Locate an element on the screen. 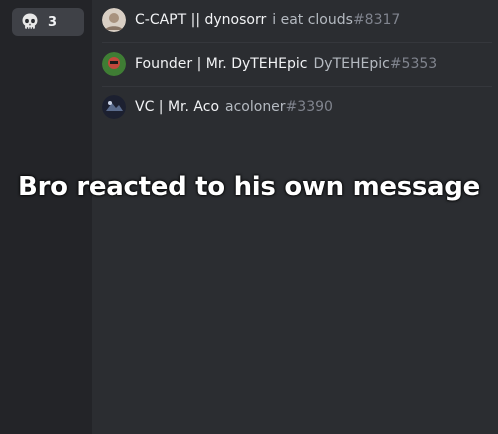 The image size is (498, 434). reactor-row: Founder | Mr. DyTEHEpic DyTEHEpic #5353 is located at coordinates (297, 64).